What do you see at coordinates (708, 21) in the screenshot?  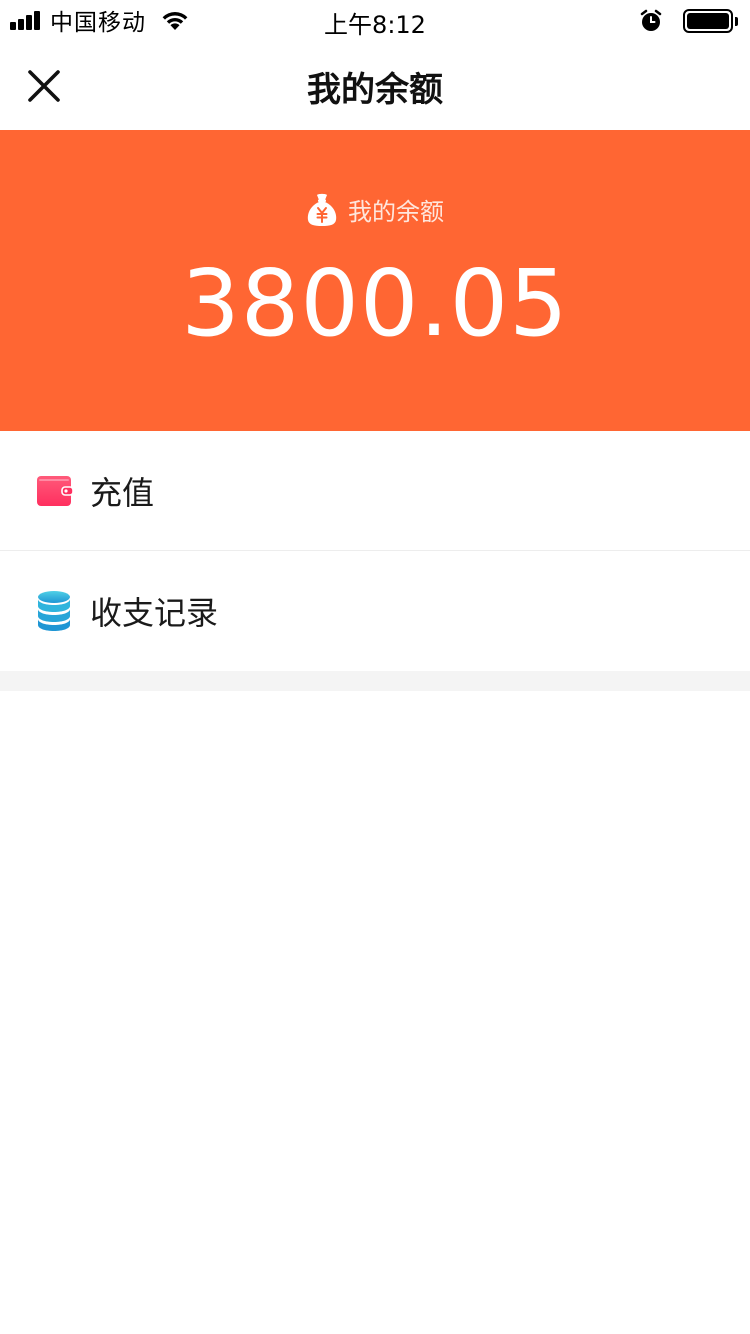 I see `battery-icon` at bounding box center [708, 21].